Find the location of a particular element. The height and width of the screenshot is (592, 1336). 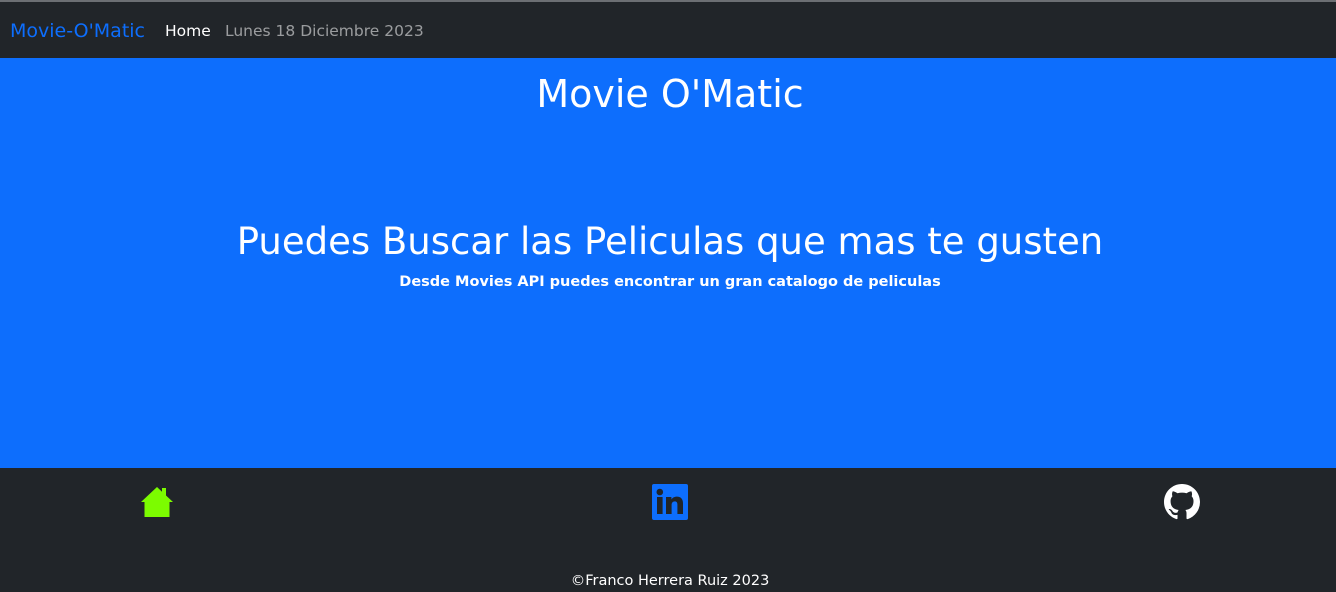

copyright-text: ©Franco Herrera Ruiz 2023 is located at coordinates (670, 581).